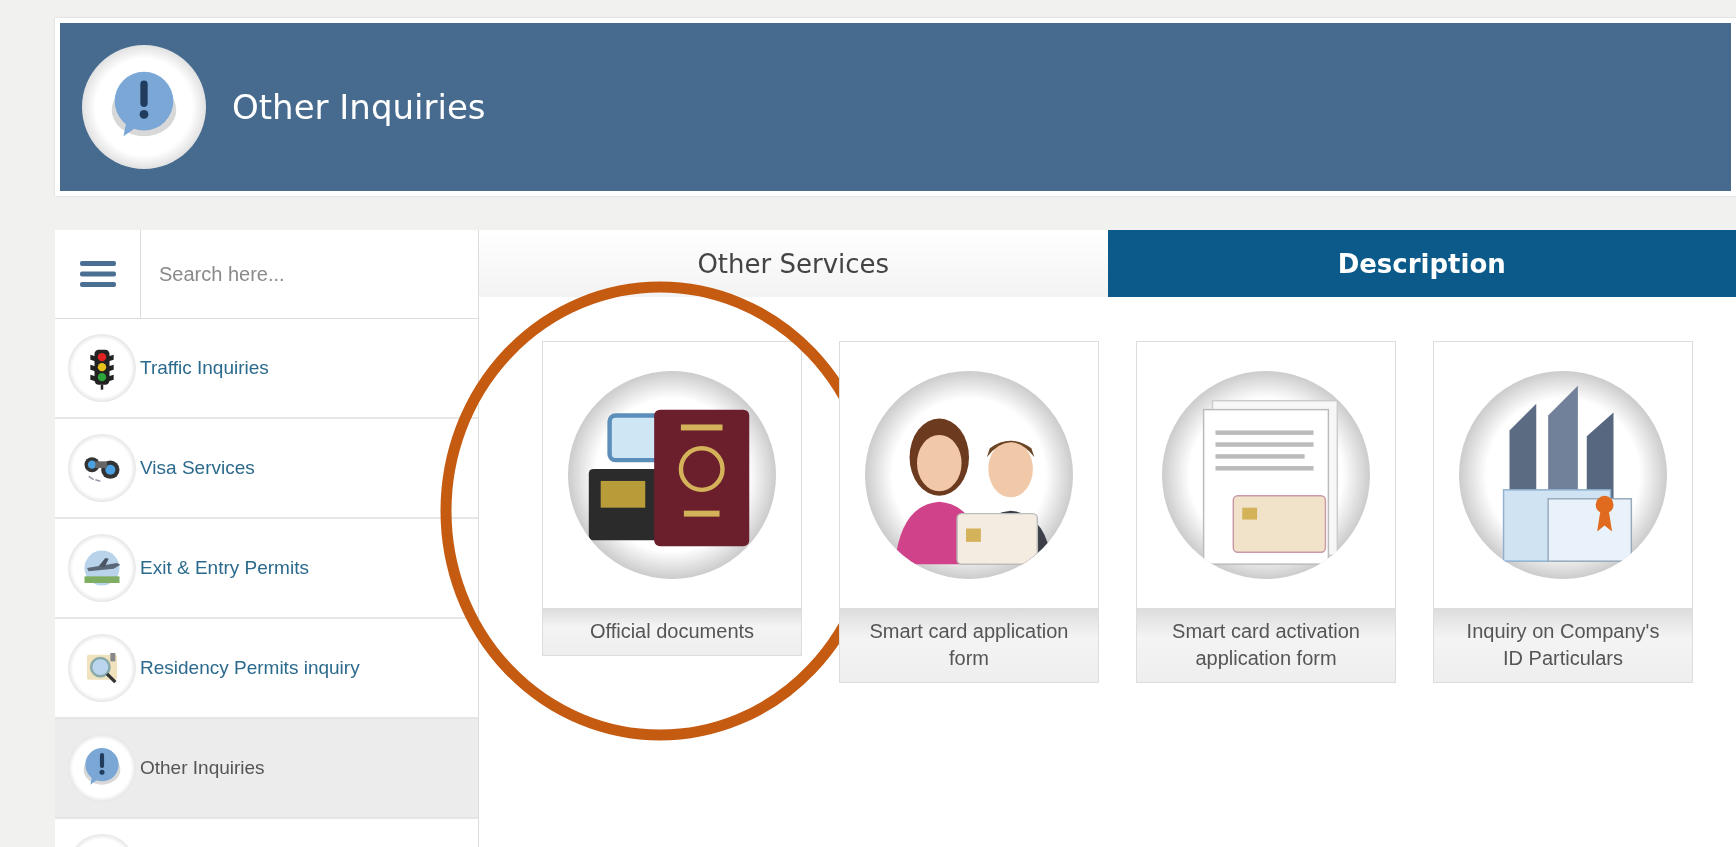  What do you see at coordinates (1266, 512) in the screenshot?
I see `service-card: Smart card activation application form` at bounding box center [1266, 512].